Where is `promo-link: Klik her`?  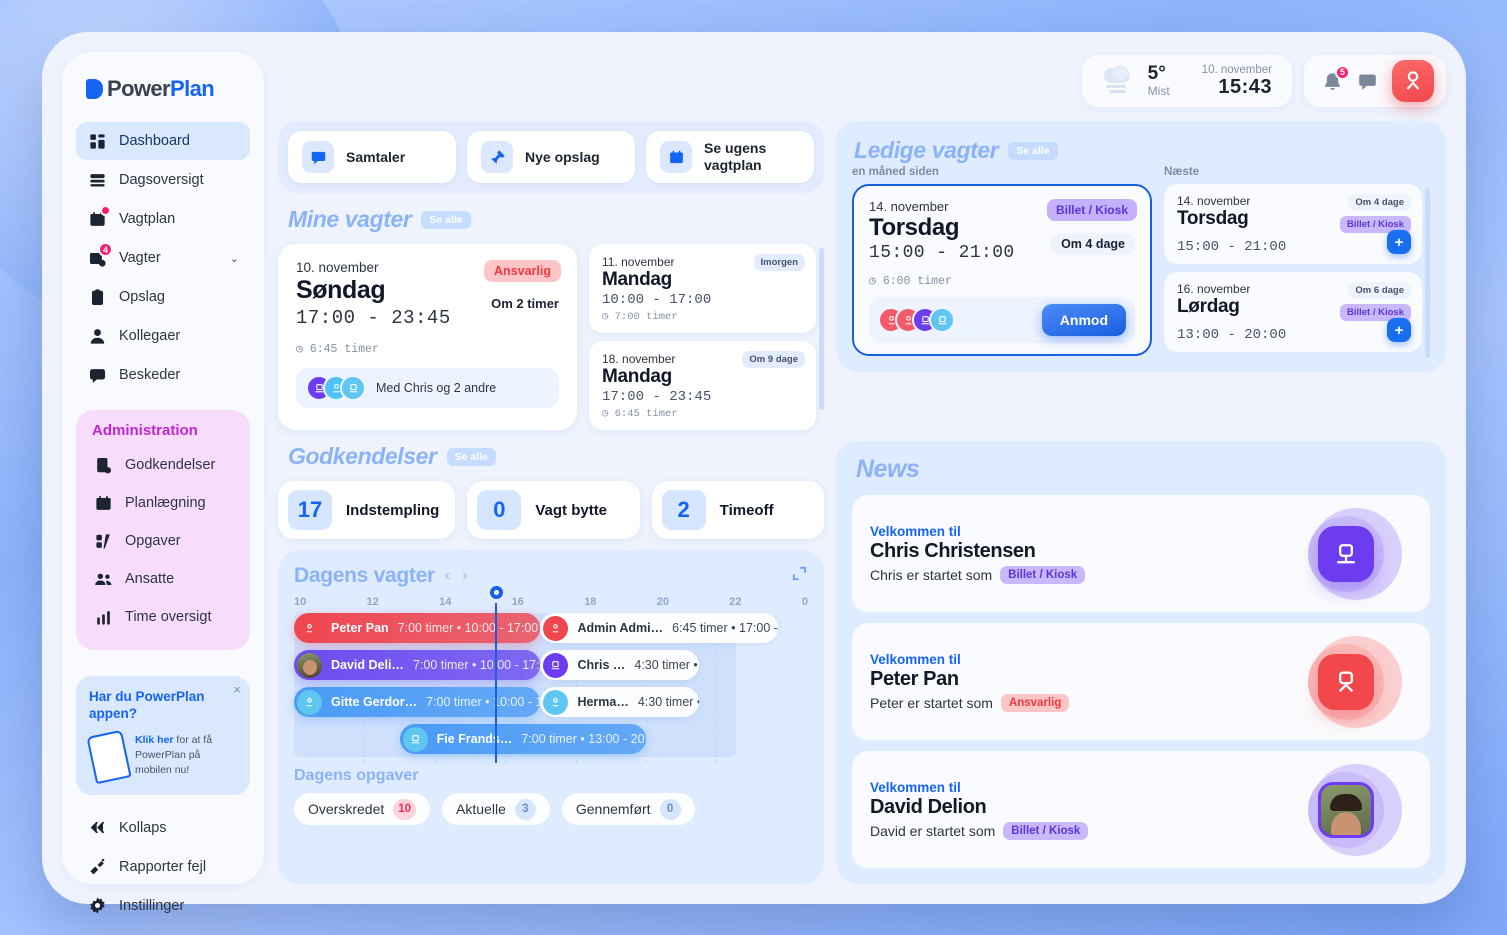
promo-link: Klik her is located at coordinates (154, 740).